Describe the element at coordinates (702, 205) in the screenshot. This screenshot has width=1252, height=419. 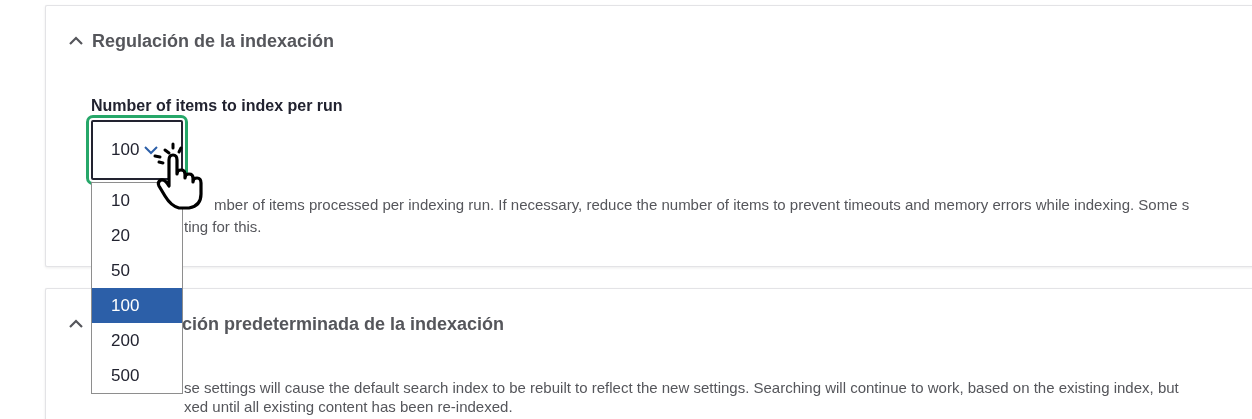
I see `description-text: mber of items processed per indexing run. If necessary, reduce the number of items to prevent timeouts and memory errors while indexing. Some s` at that location.